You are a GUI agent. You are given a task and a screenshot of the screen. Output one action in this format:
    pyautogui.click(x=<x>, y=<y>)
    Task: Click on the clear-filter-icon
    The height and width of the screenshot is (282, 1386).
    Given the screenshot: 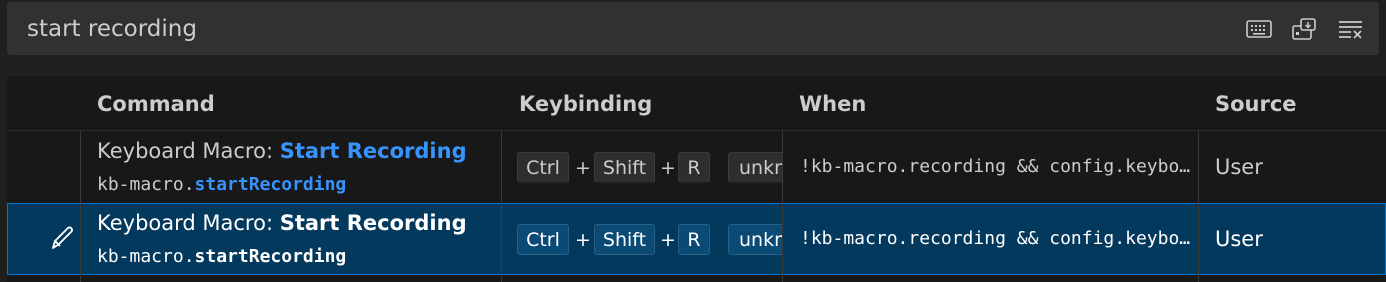 What is the action you would take?
    pyautogui.click(x=1351, y=29)
    